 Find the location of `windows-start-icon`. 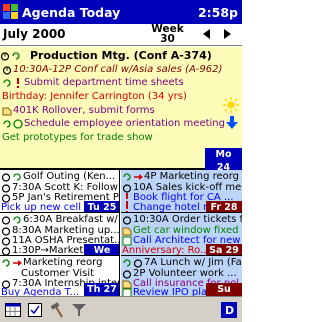

windows-start-icon is located at coordinates (11, 12).